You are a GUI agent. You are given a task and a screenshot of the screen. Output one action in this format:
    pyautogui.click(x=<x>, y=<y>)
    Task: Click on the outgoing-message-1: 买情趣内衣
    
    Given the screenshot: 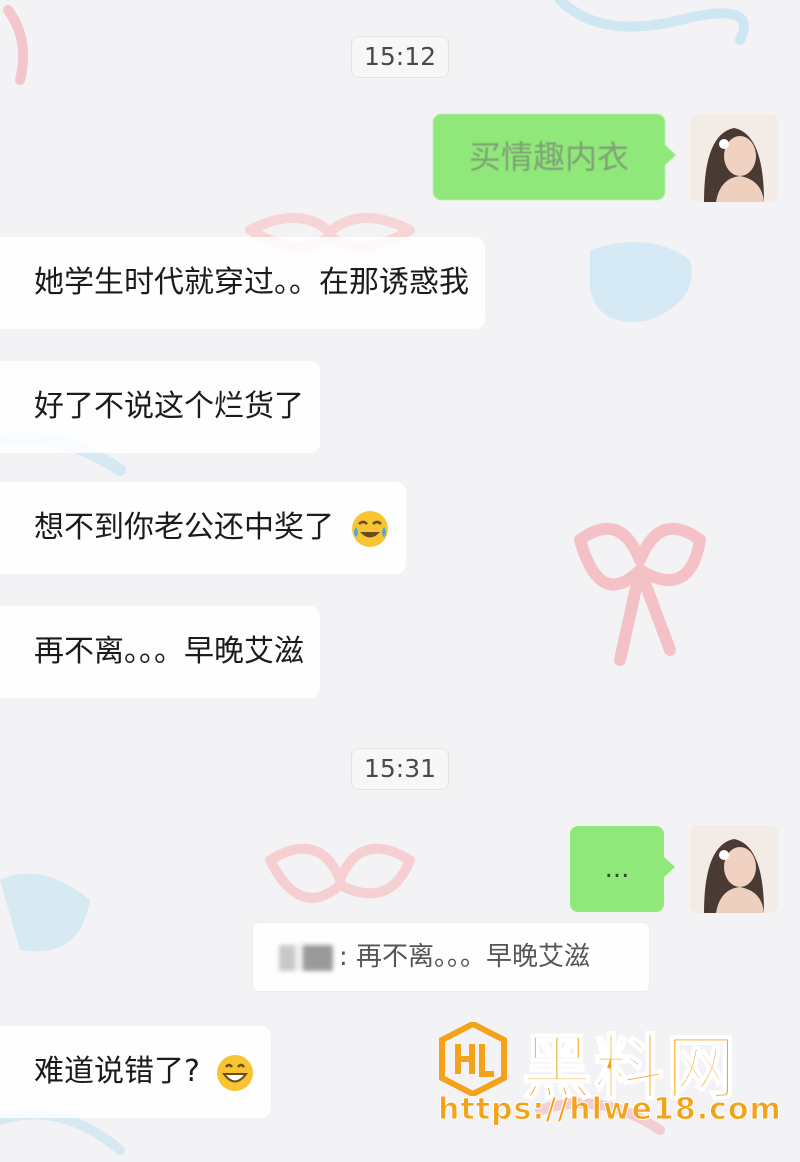 What is the action you would take?
    pyautogui.click(x=554, y=157)
    